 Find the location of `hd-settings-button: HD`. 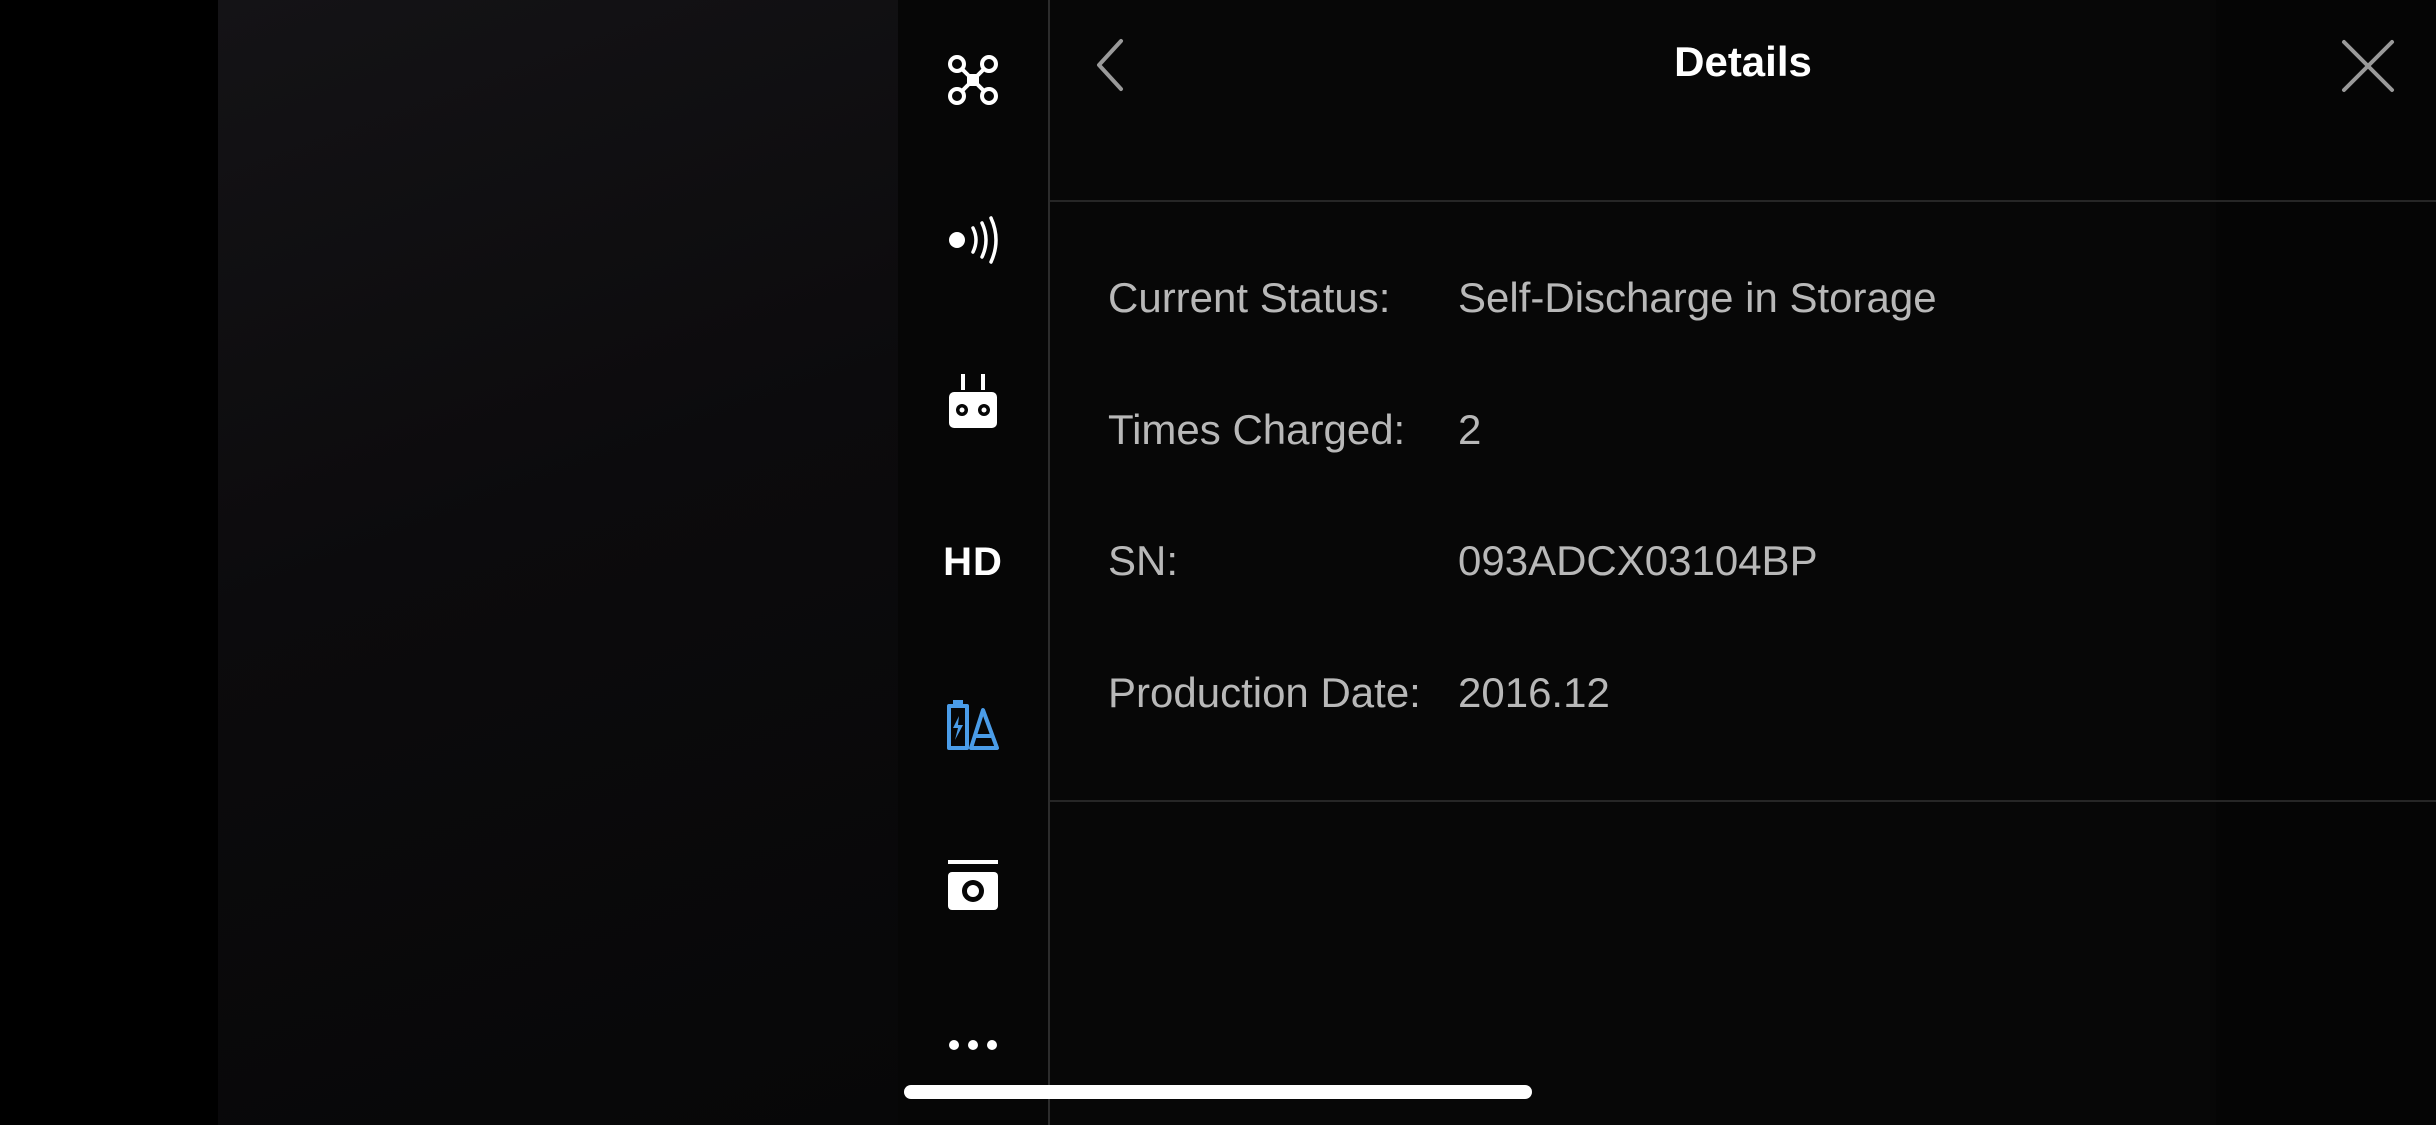

hd-settings-button: HD is located at coordinates (973, 562).